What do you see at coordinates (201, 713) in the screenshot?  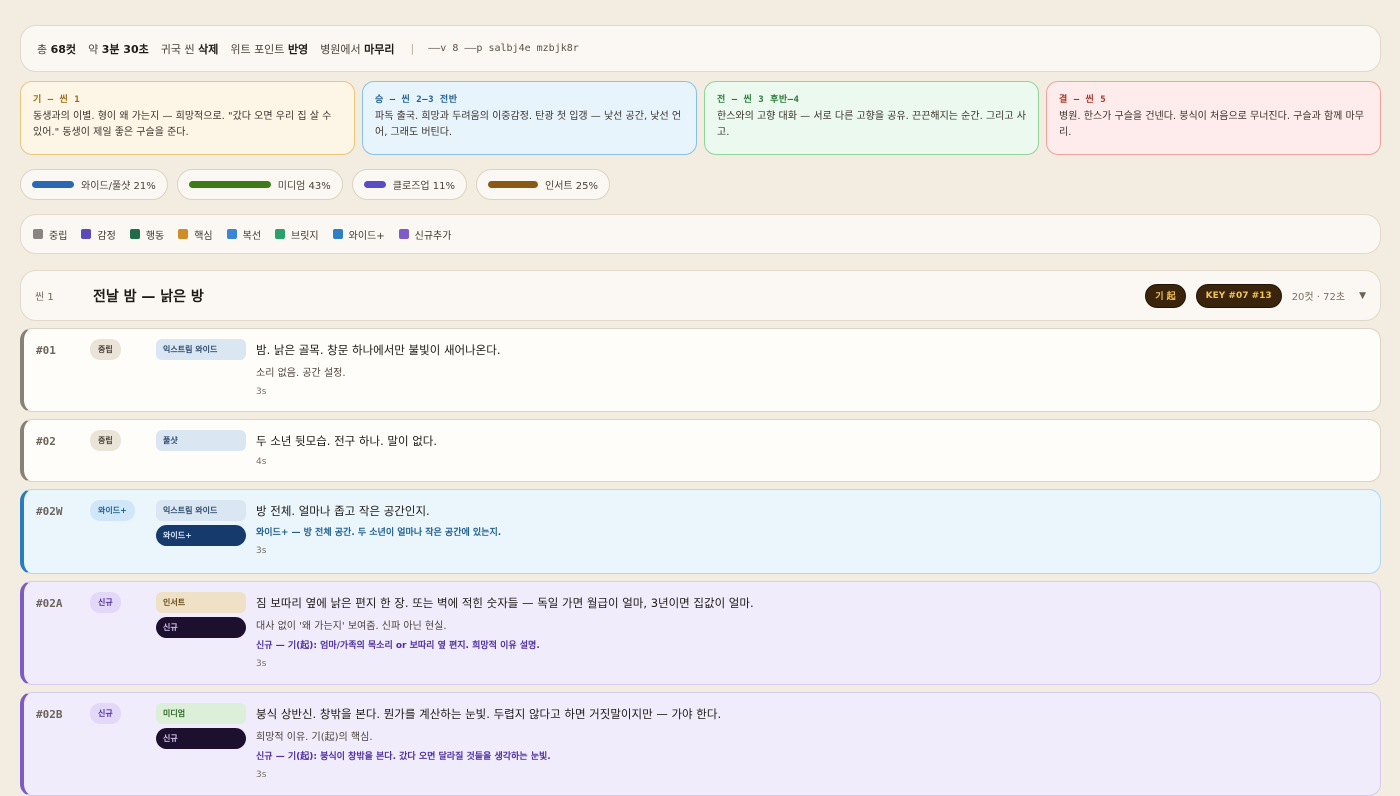 I see `shot-type: 미디엄` at bounding box center [201, 713].